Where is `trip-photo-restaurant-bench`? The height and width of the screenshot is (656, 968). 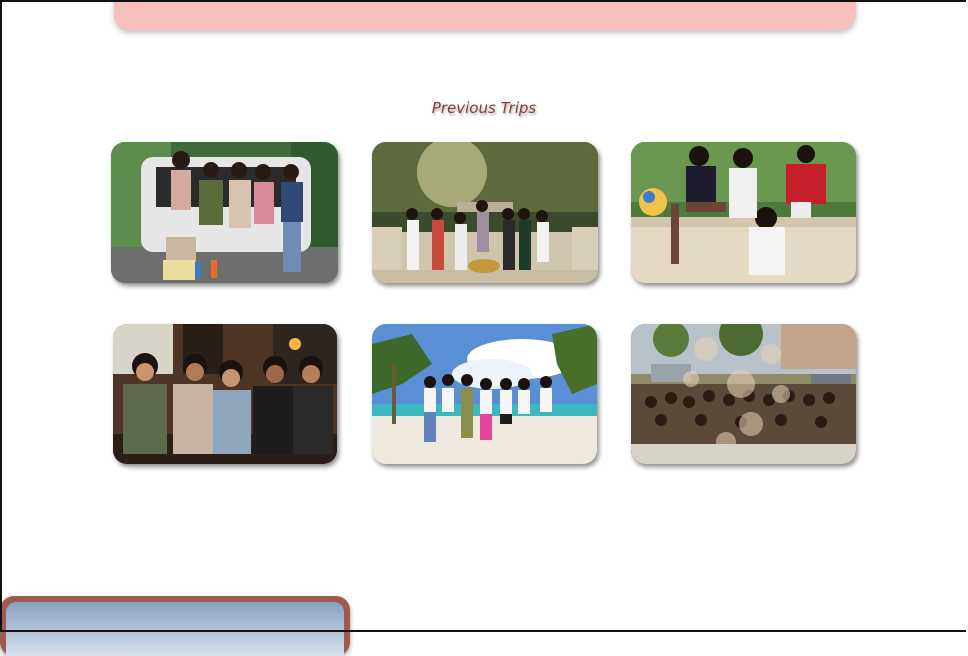
trip-photo-restaurant-bench is located at coordinates (225, 394).